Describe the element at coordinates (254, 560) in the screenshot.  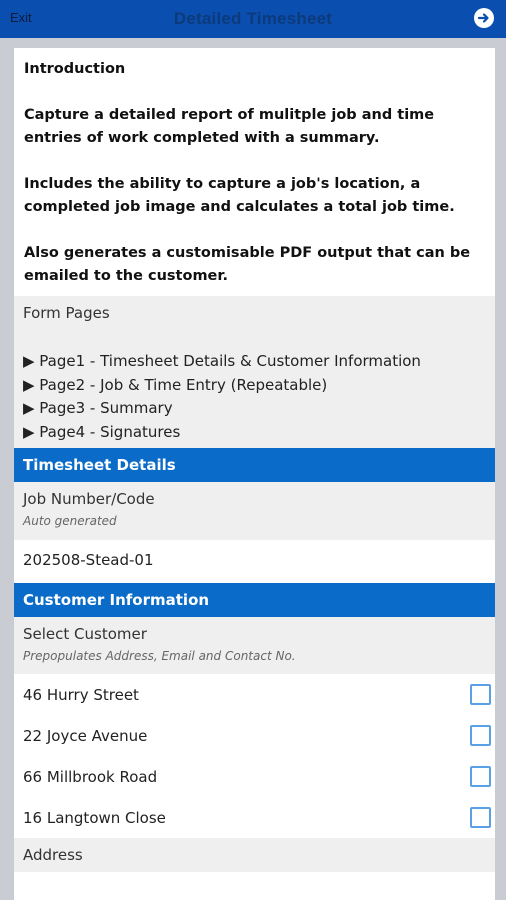
I see `job-number-input: 202508-Stead-01` at that location.